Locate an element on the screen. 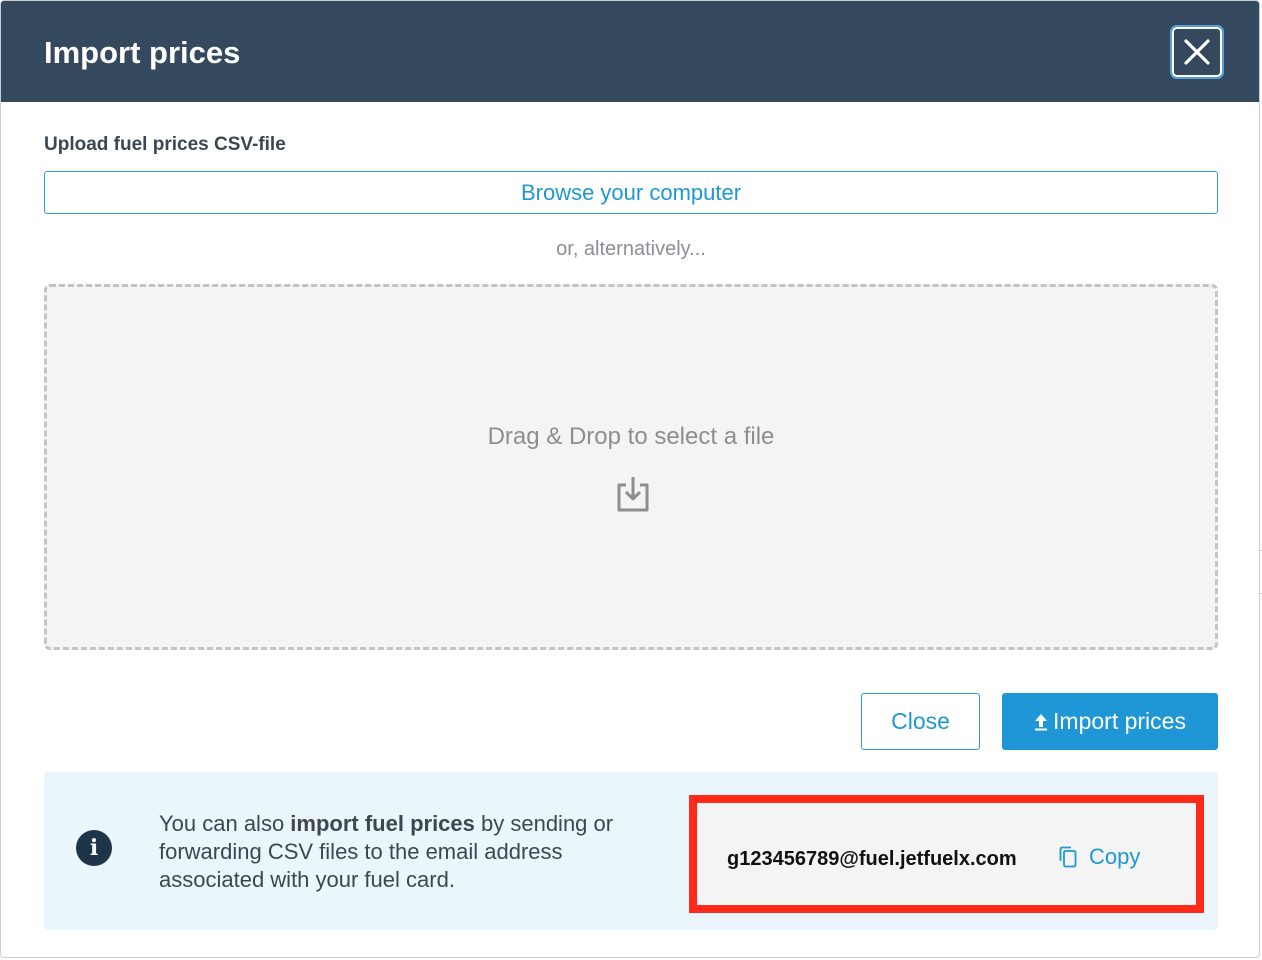 The width and height of the screenshot is (1262, 960). import-prices-button: Import prices is located at coordinates (1110, 721).